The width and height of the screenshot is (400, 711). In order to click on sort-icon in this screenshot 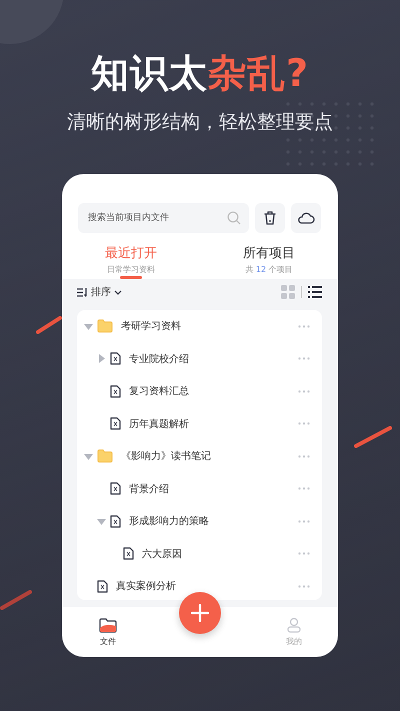, I will do `click(82, 292)`.